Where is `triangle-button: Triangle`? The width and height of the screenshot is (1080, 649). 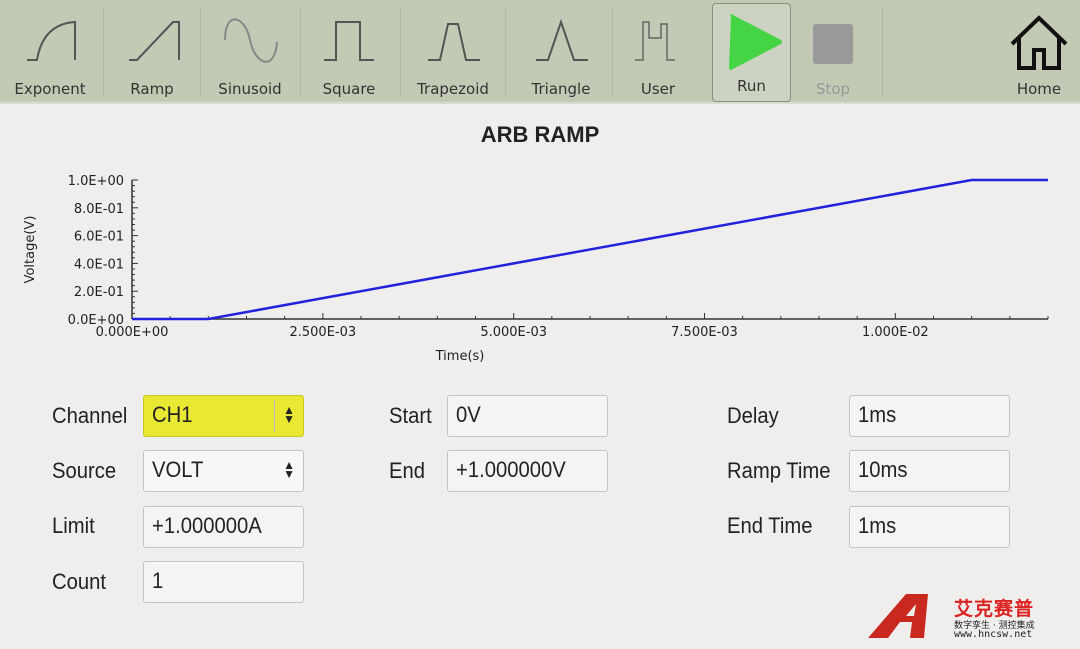 triangle-button: Triangle is located at coordinates (561, 52).